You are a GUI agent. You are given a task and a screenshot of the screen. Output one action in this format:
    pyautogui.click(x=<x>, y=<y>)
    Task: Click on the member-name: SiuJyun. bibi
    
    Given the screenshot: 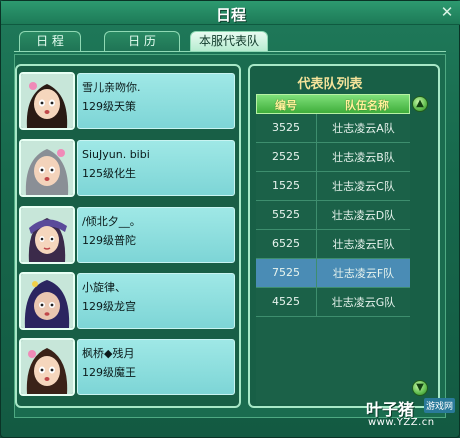 What is the action you would take?
    pyautogui.click(x=116, y=154)
    